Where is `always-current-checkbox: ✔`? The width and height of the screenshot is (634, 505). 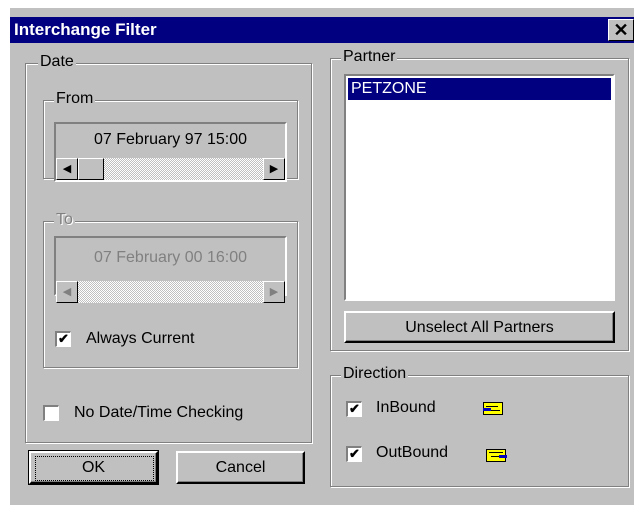 always-current-checkbox: ✔ is located at coordinates (63, 339).